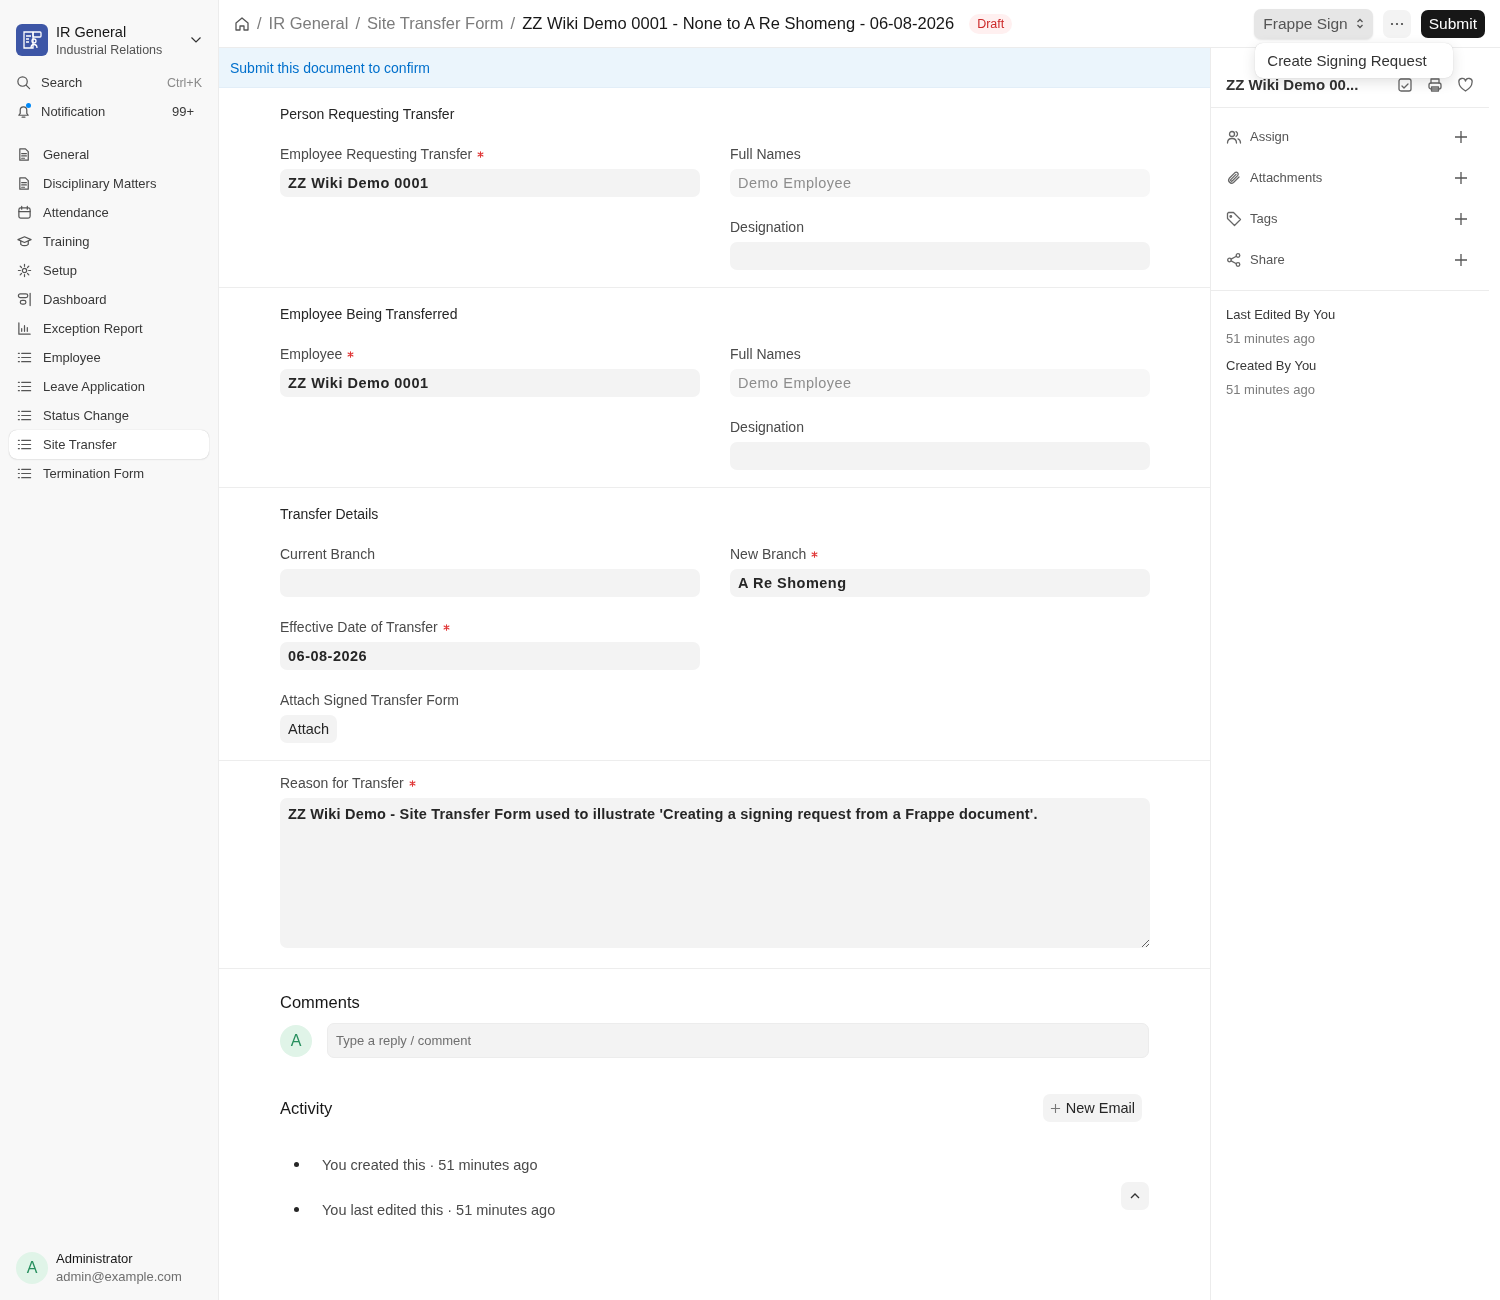 The width and height of the screenshot is (1500, 1300). I want to click on field-label: Reason for Transfer, so click(342, 783).